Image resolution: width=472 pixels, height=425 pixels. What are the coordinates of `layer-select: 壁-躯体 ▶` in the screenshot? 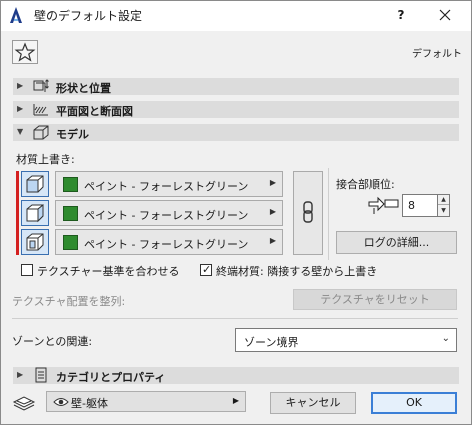 It's located at (146, 401).